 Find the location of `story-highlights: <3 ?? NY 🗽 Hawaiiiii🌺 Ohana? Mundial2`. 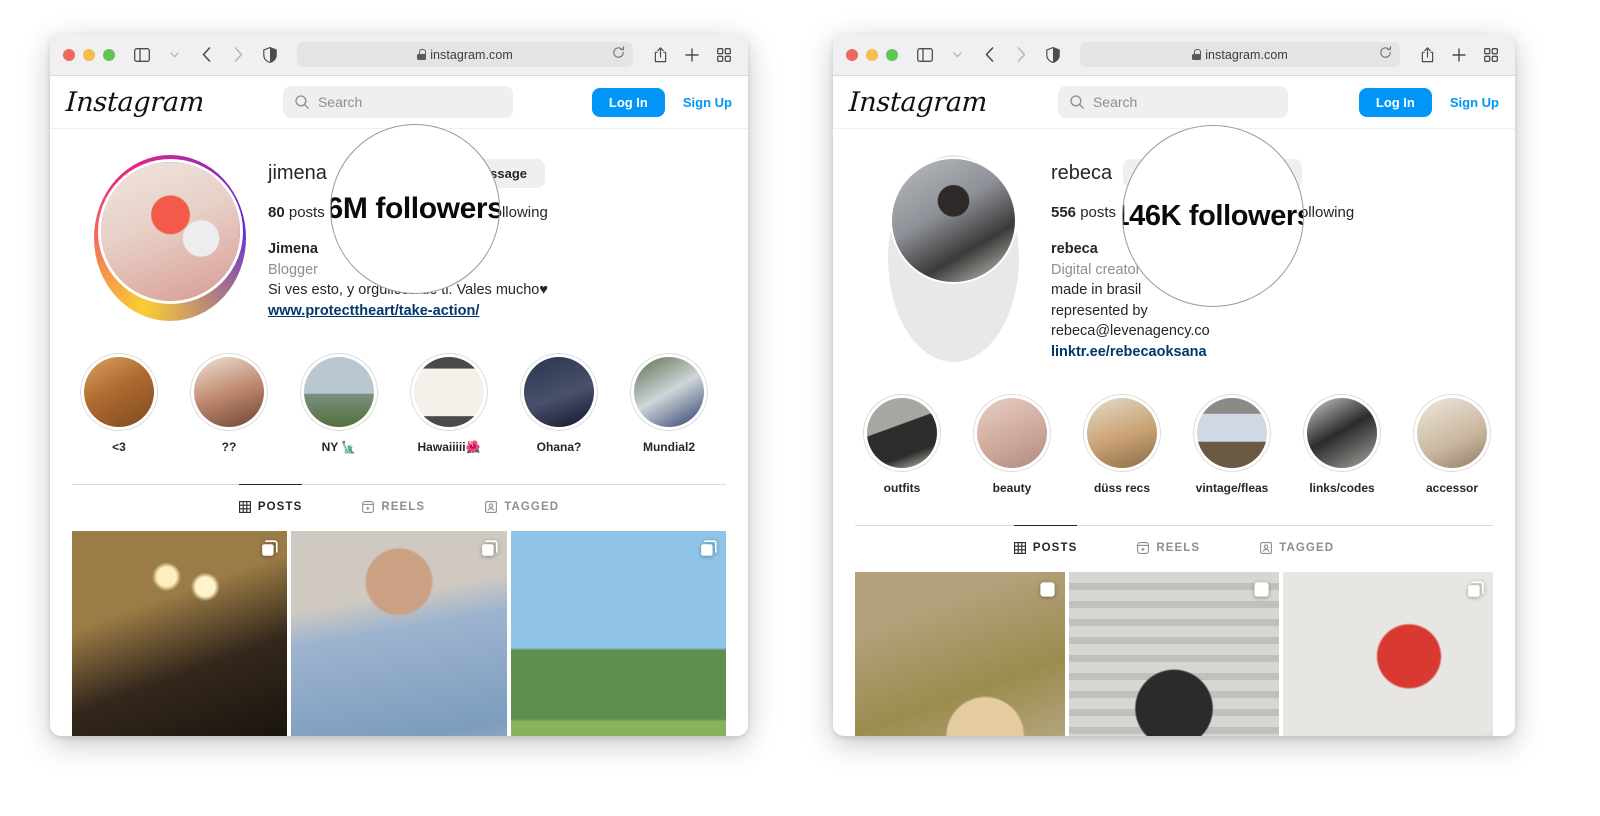

story-highlights: <3 ?? NY 🗽 Hawaiiiii🌺 Ohana? Mundial2 is located at coordinates (399, 387).